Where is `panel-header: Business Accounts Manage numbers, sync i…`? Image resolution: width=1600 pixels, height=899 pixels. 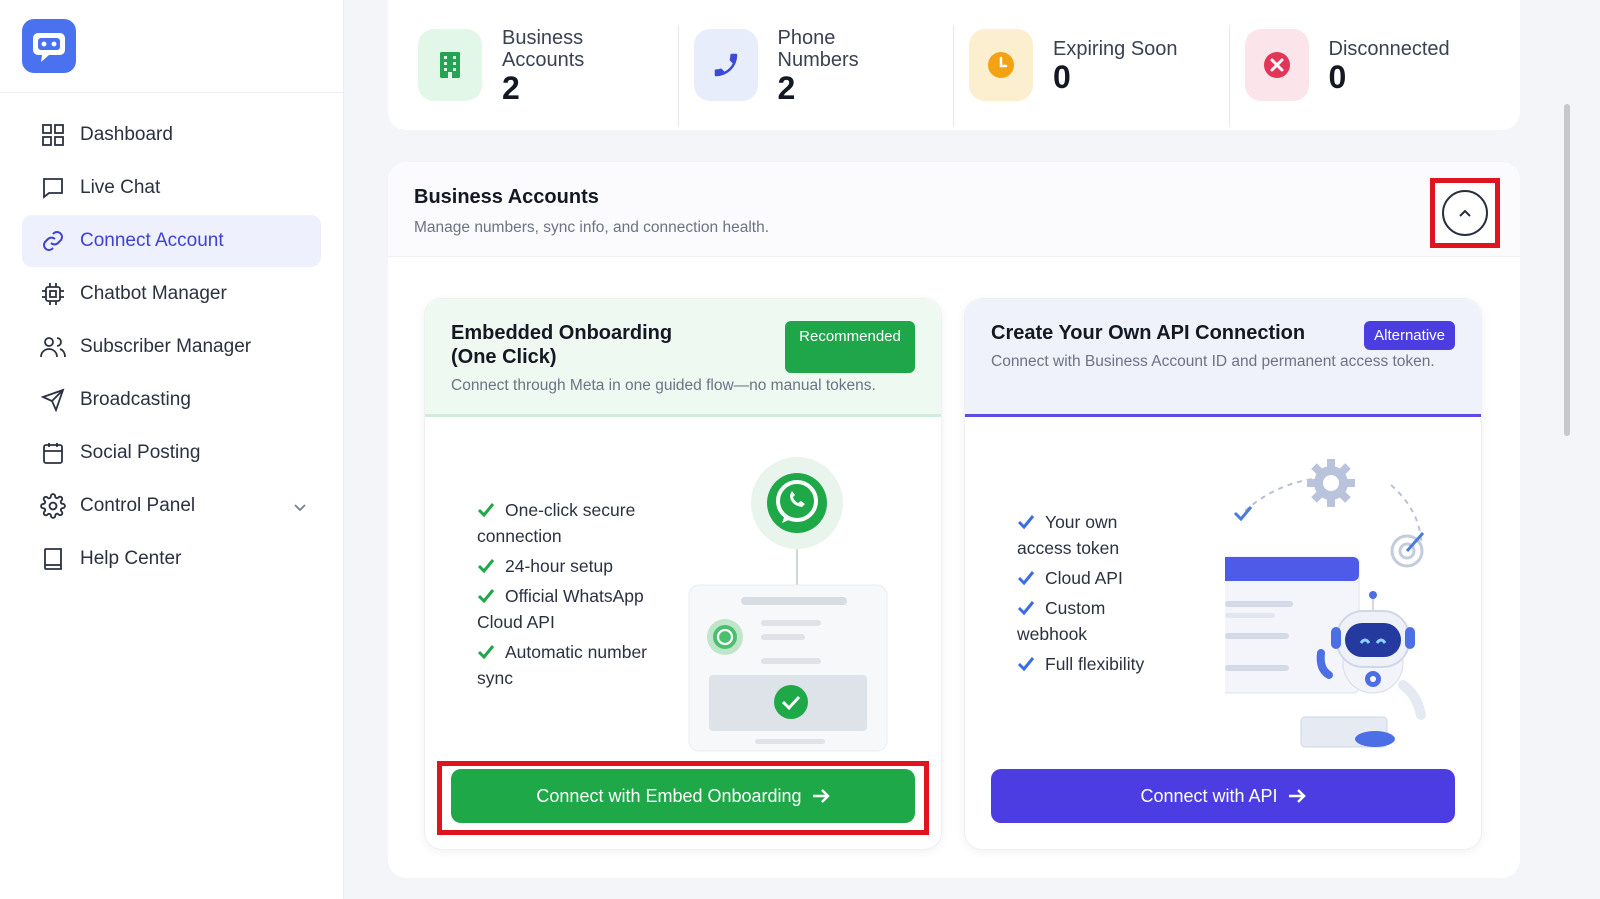 panel-header: Business Accounts Manage numbers, sync i… is located at coordinates (954, 209).